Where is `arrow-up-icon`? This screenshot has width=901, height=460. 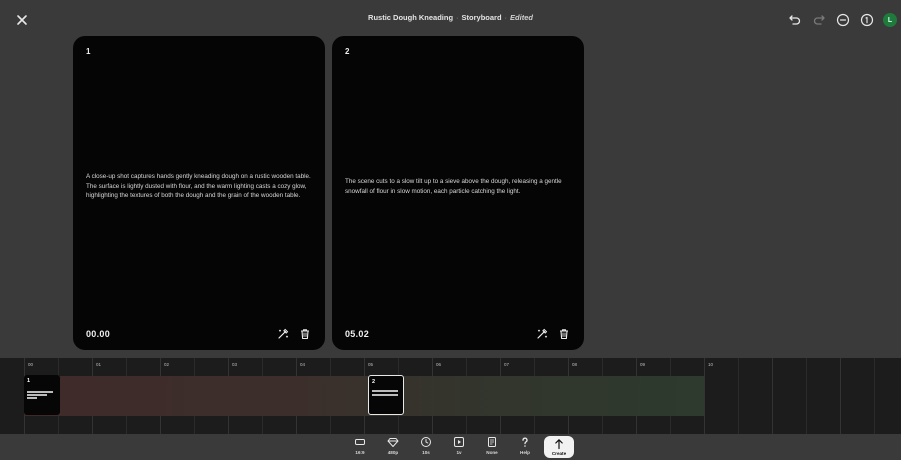
arrow-up-icon is located at coordinates (559, 444).